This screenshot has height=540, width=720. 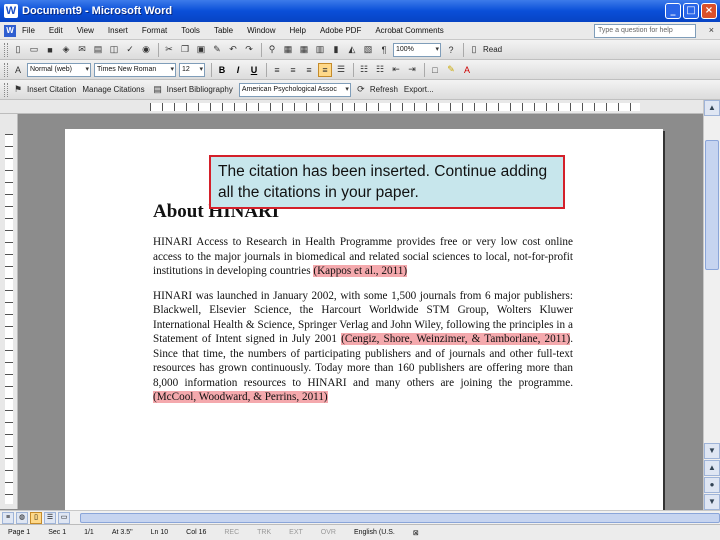 What do you see at coordinates (712, 205) in the screenshot?
I see `scroll-thumb` at bounding box center [712, 205].